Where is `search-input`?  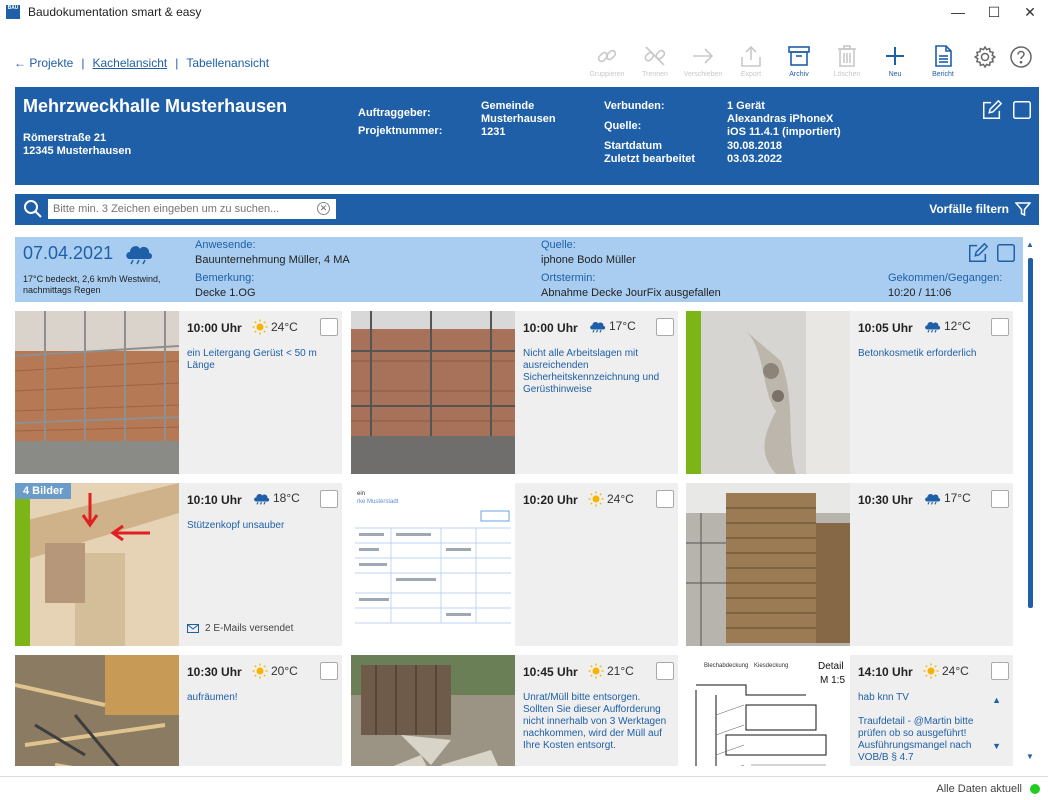
search-input is located at coordinates (192, 209).